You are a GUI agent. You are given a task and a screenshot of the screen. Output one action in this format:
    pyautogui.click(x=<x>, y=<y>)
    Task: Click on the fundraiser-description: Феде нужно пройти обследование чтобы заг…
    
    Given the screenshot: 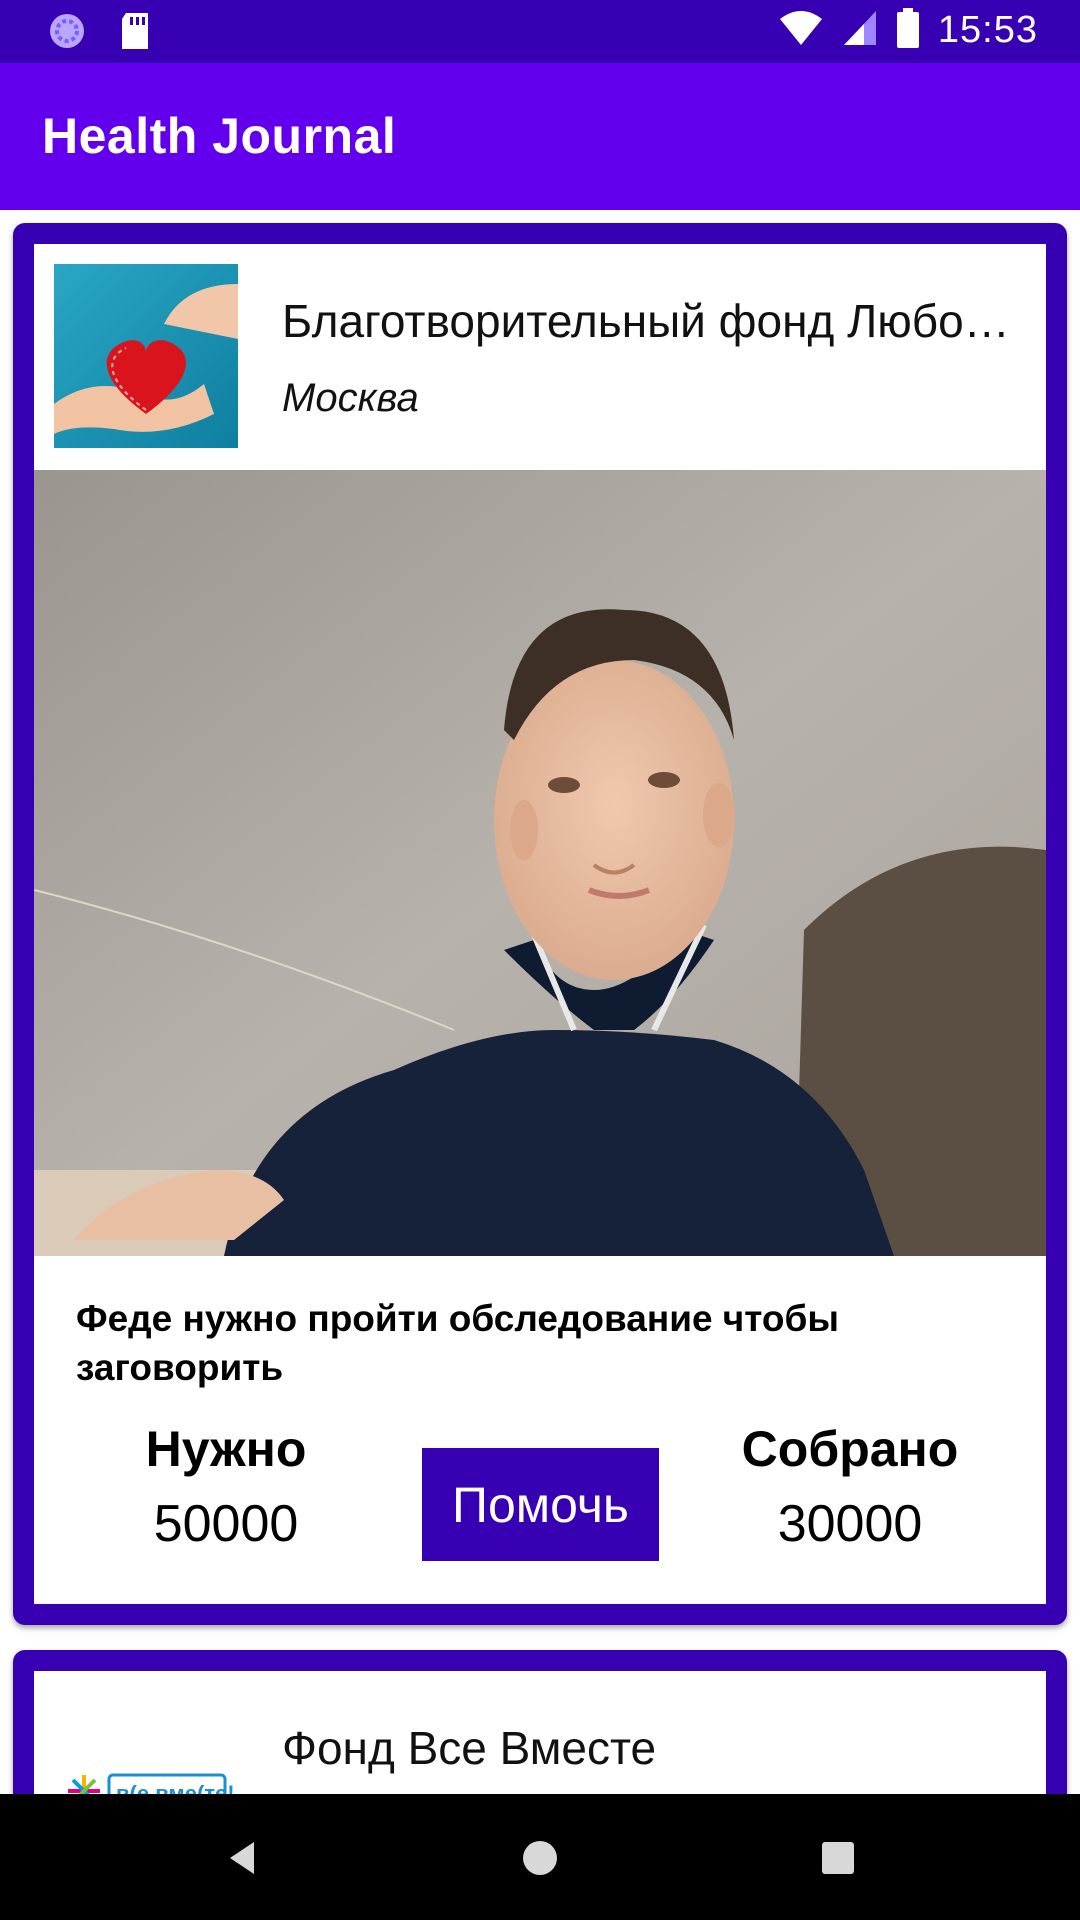 What is the action you would take?
    pyautogui.click(x=457, y=1343)
    